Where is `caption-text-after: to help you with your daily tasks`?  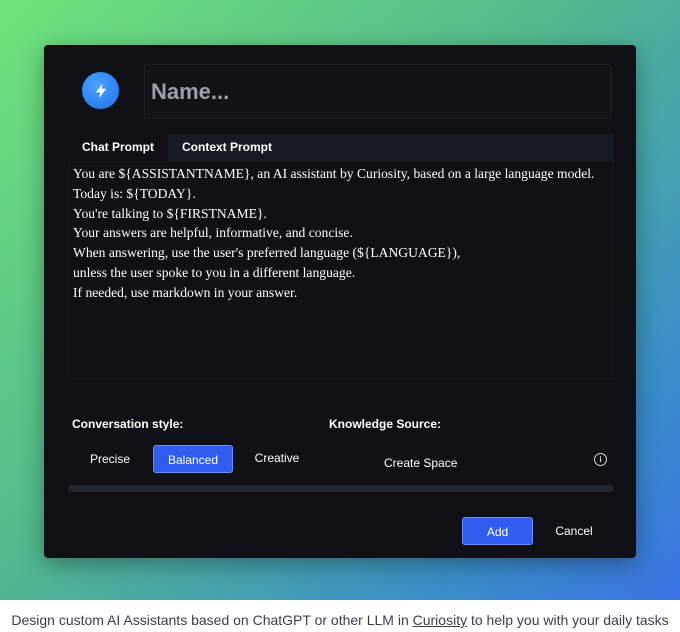
caption-text-after: to help you with your daily tasks is located at coordinates (568, 620).